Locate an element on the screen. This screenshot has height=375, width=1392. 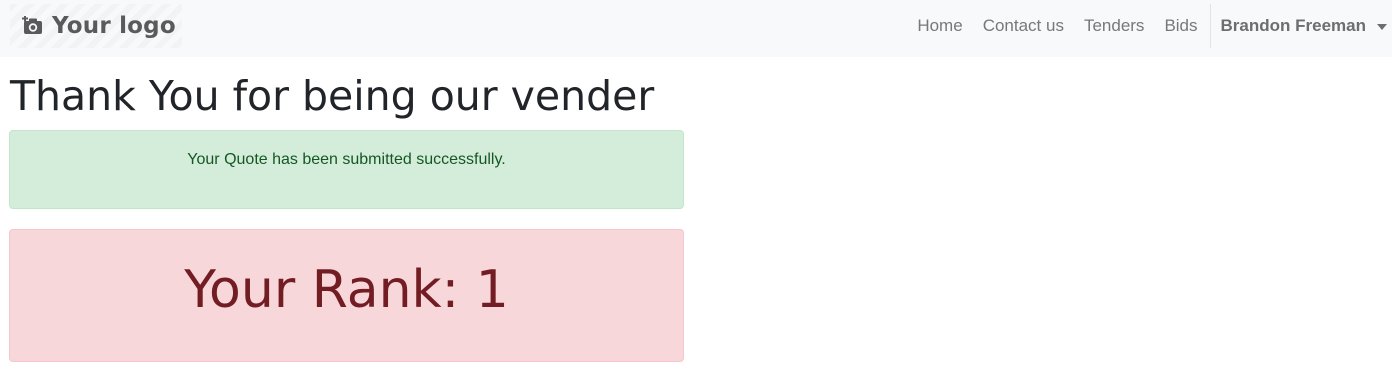
user-menu-dropdown: Brandon Freeman is located at coordinates (1301, 26).